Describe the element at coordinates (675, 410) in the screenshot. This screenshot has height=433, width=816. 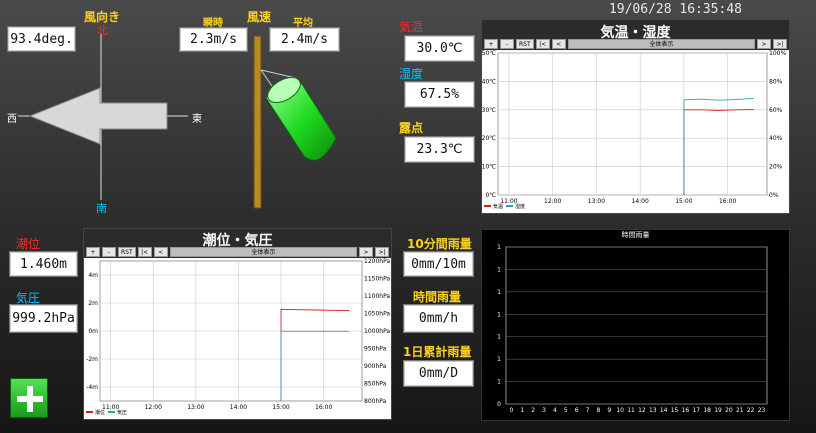
I see `x-tick-label: 15` at that location.